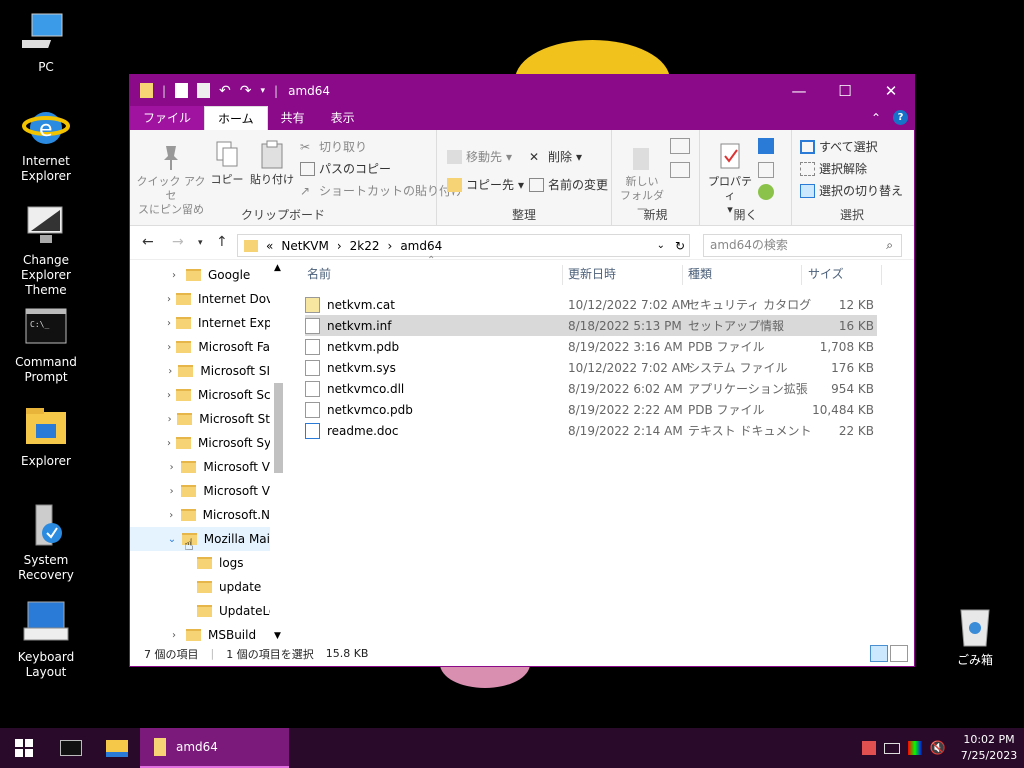  I want to click on desktop-icon-command-prompt: C:\_ Command Prompt, so click(46, 345).